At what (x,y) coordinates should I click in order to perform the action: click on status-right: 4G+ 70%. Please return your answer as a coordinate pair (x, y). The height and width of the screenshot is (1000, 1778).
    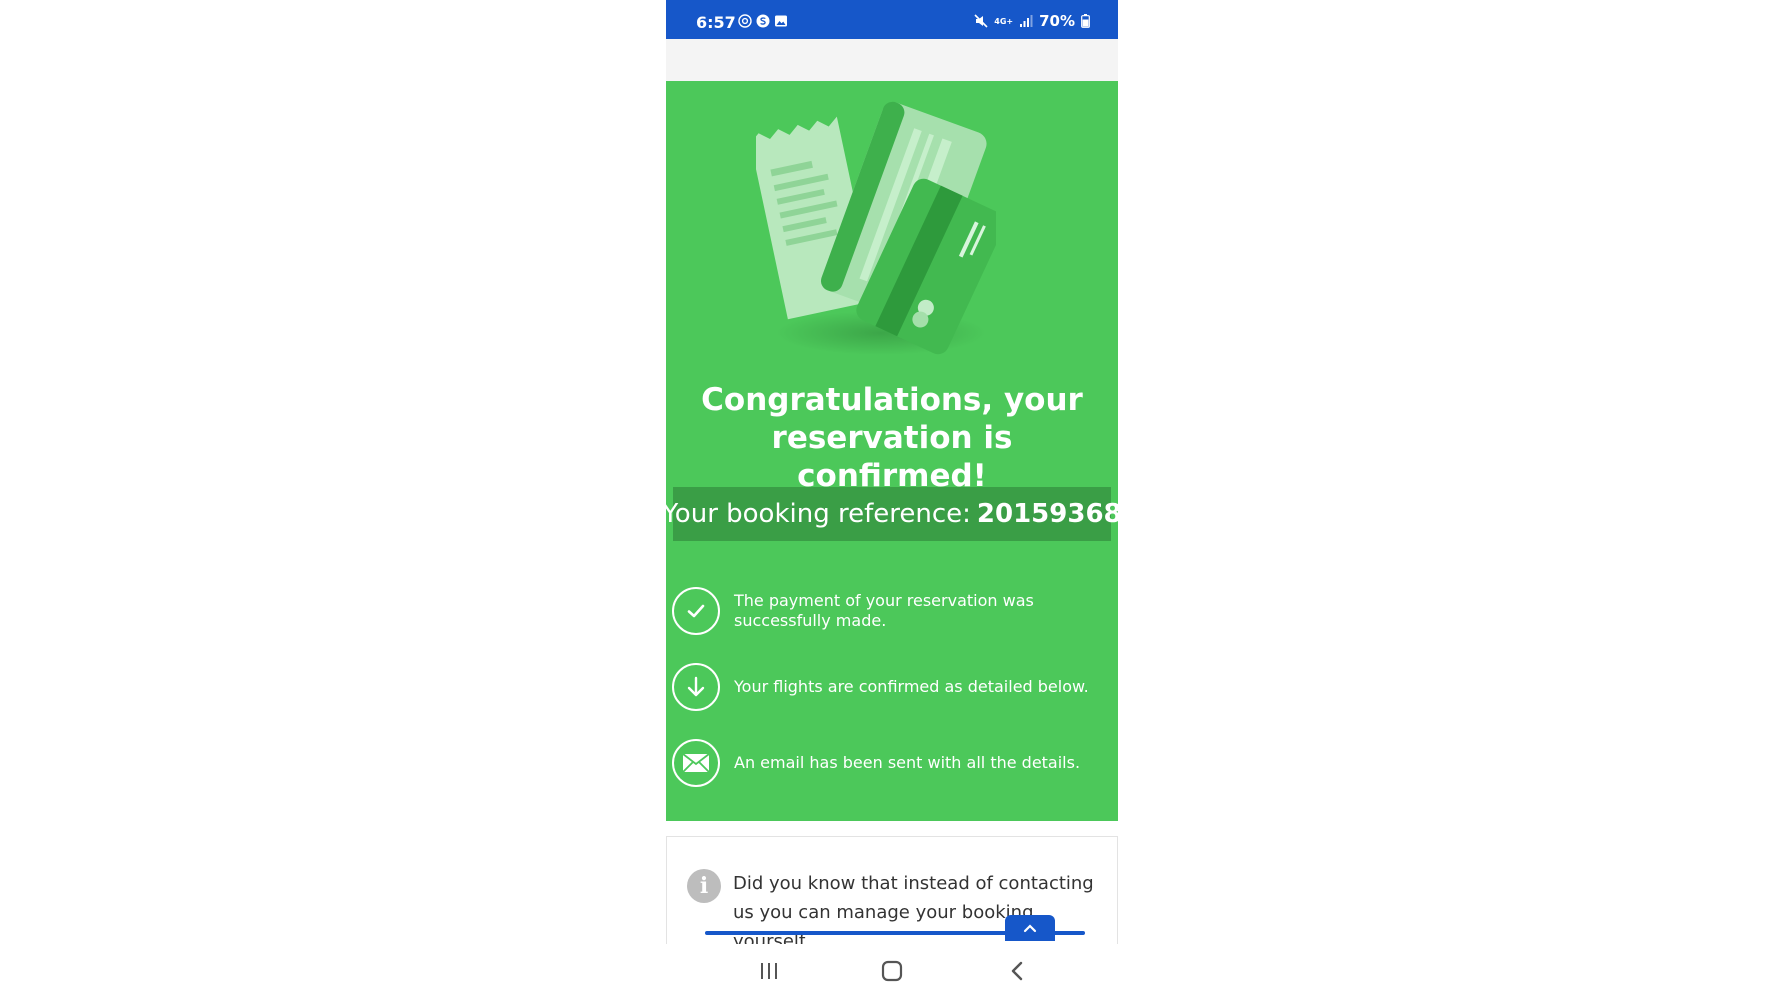
    Looking at the image, I should click on (1032, 21).